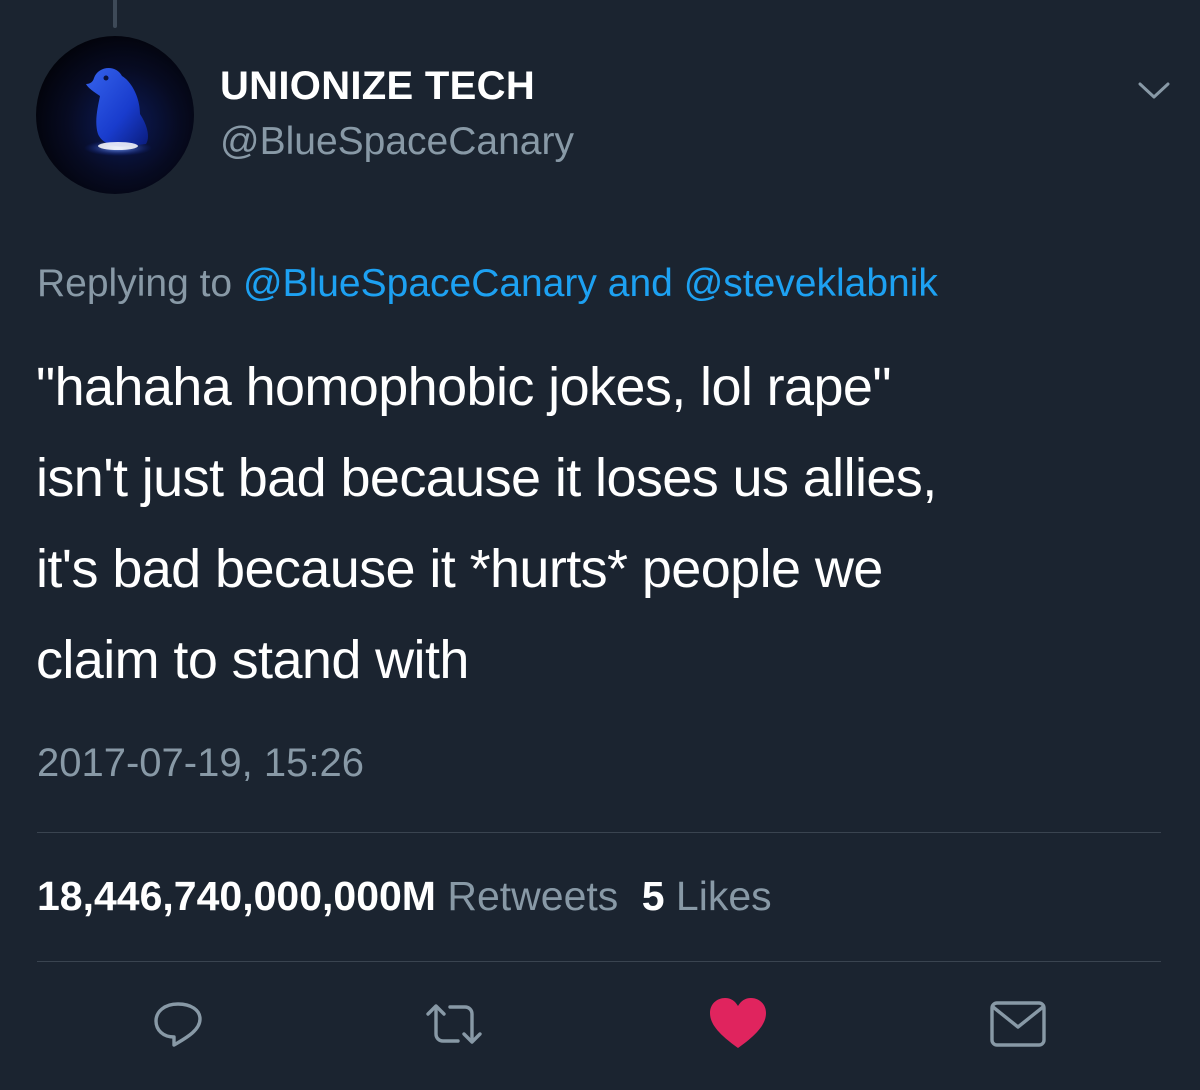 This screenshot has width=1200, height=1090. I want to click on mention-link-steveklabnik: @steveklabnik, so click(811, 283).